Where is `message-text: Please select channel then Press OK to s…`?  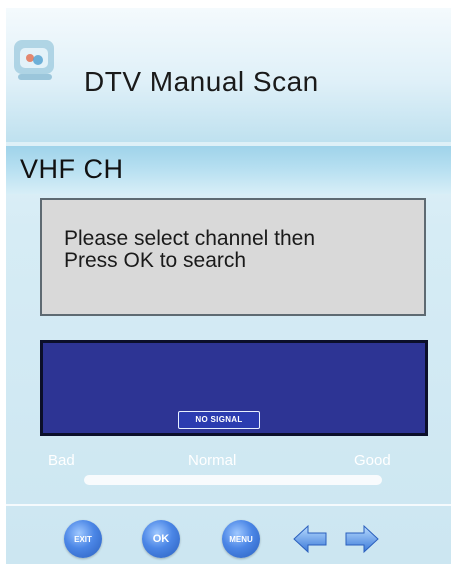 message-text: Please select channel then Press OK to s… is located at coordinates (189, 250).